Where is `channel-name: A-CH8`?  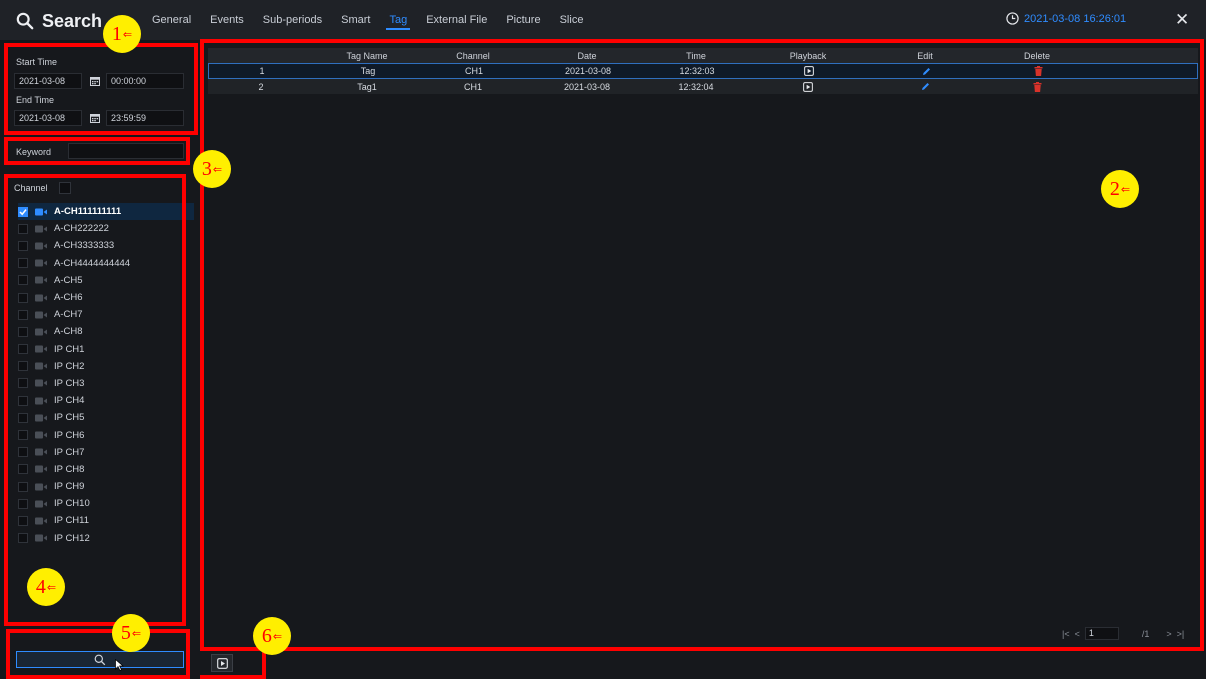 channel-name: A-CH8 is located at coordinates (68, 332).